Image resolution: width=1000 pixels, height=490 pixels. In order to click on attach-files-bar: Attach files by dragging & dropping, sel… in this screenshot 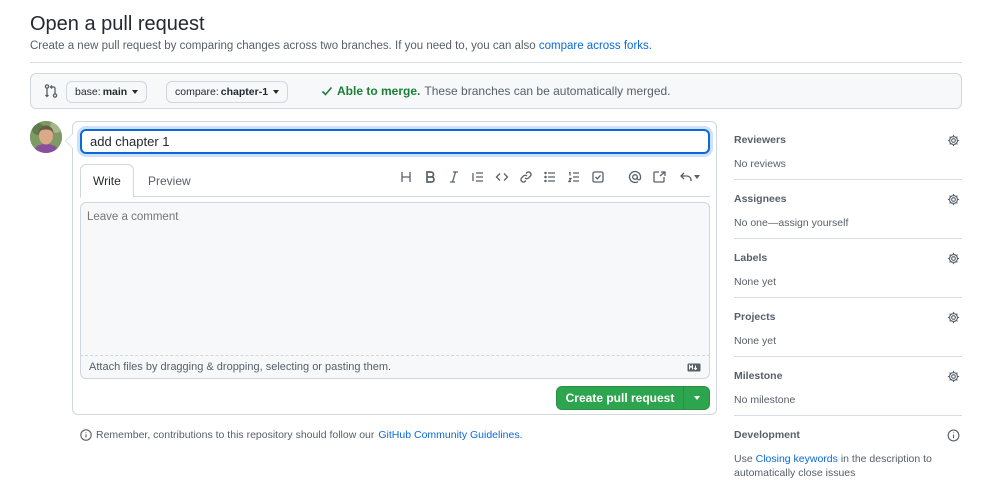, I will do `click(395, 367)`.